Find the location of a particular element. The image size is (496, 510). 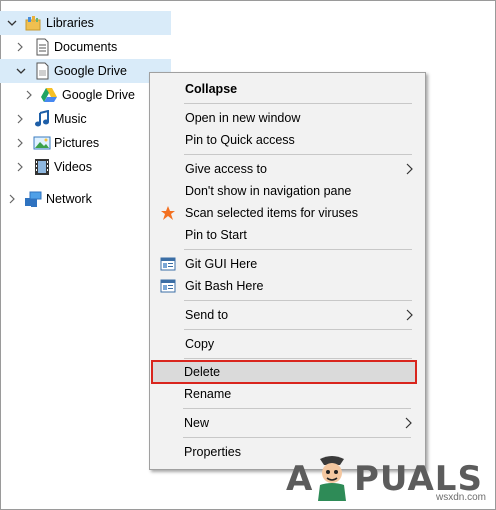

tree-item-google-drive: Google Drive is located at coordinates (85, 95).